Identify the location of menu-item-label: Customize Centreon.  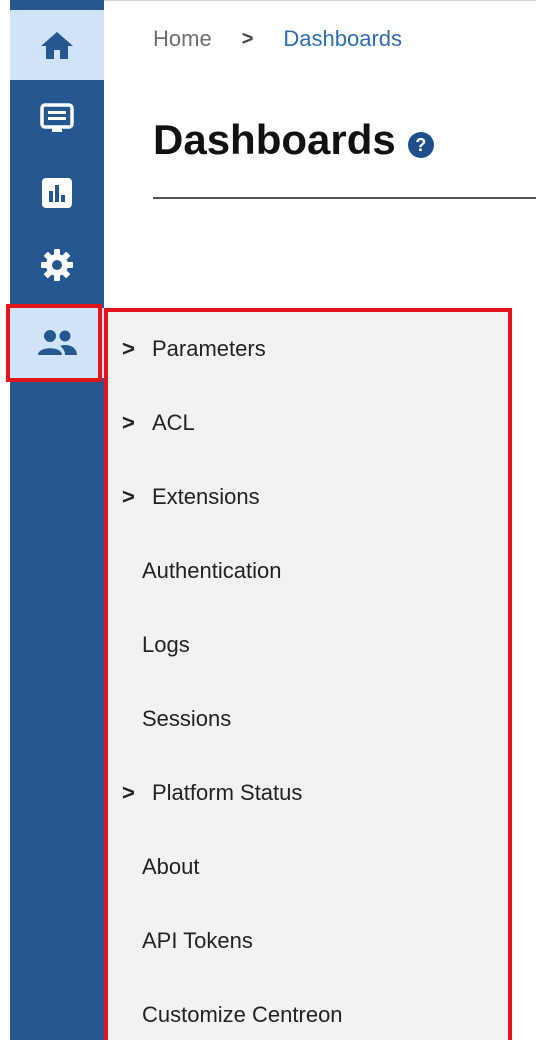
(242, 1014).